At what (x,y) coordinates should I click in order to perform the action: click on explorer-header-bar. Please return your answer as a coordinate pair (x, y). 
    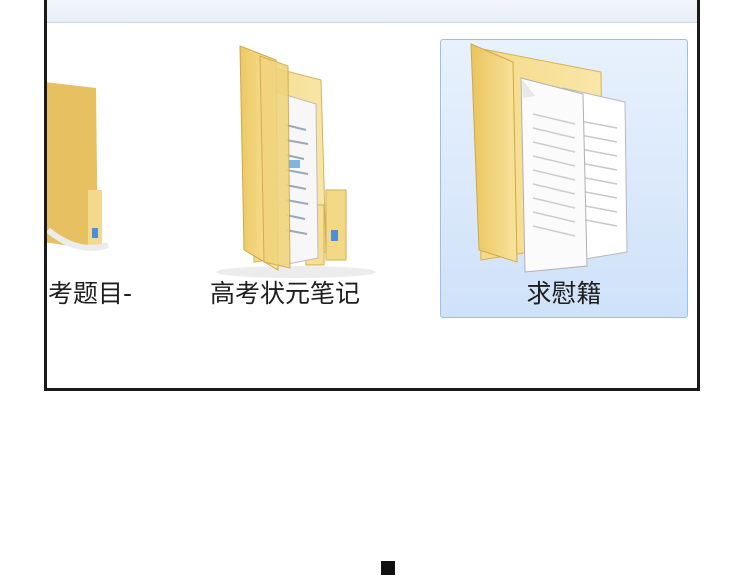
    Looking at the image, I should click on (372, 11).